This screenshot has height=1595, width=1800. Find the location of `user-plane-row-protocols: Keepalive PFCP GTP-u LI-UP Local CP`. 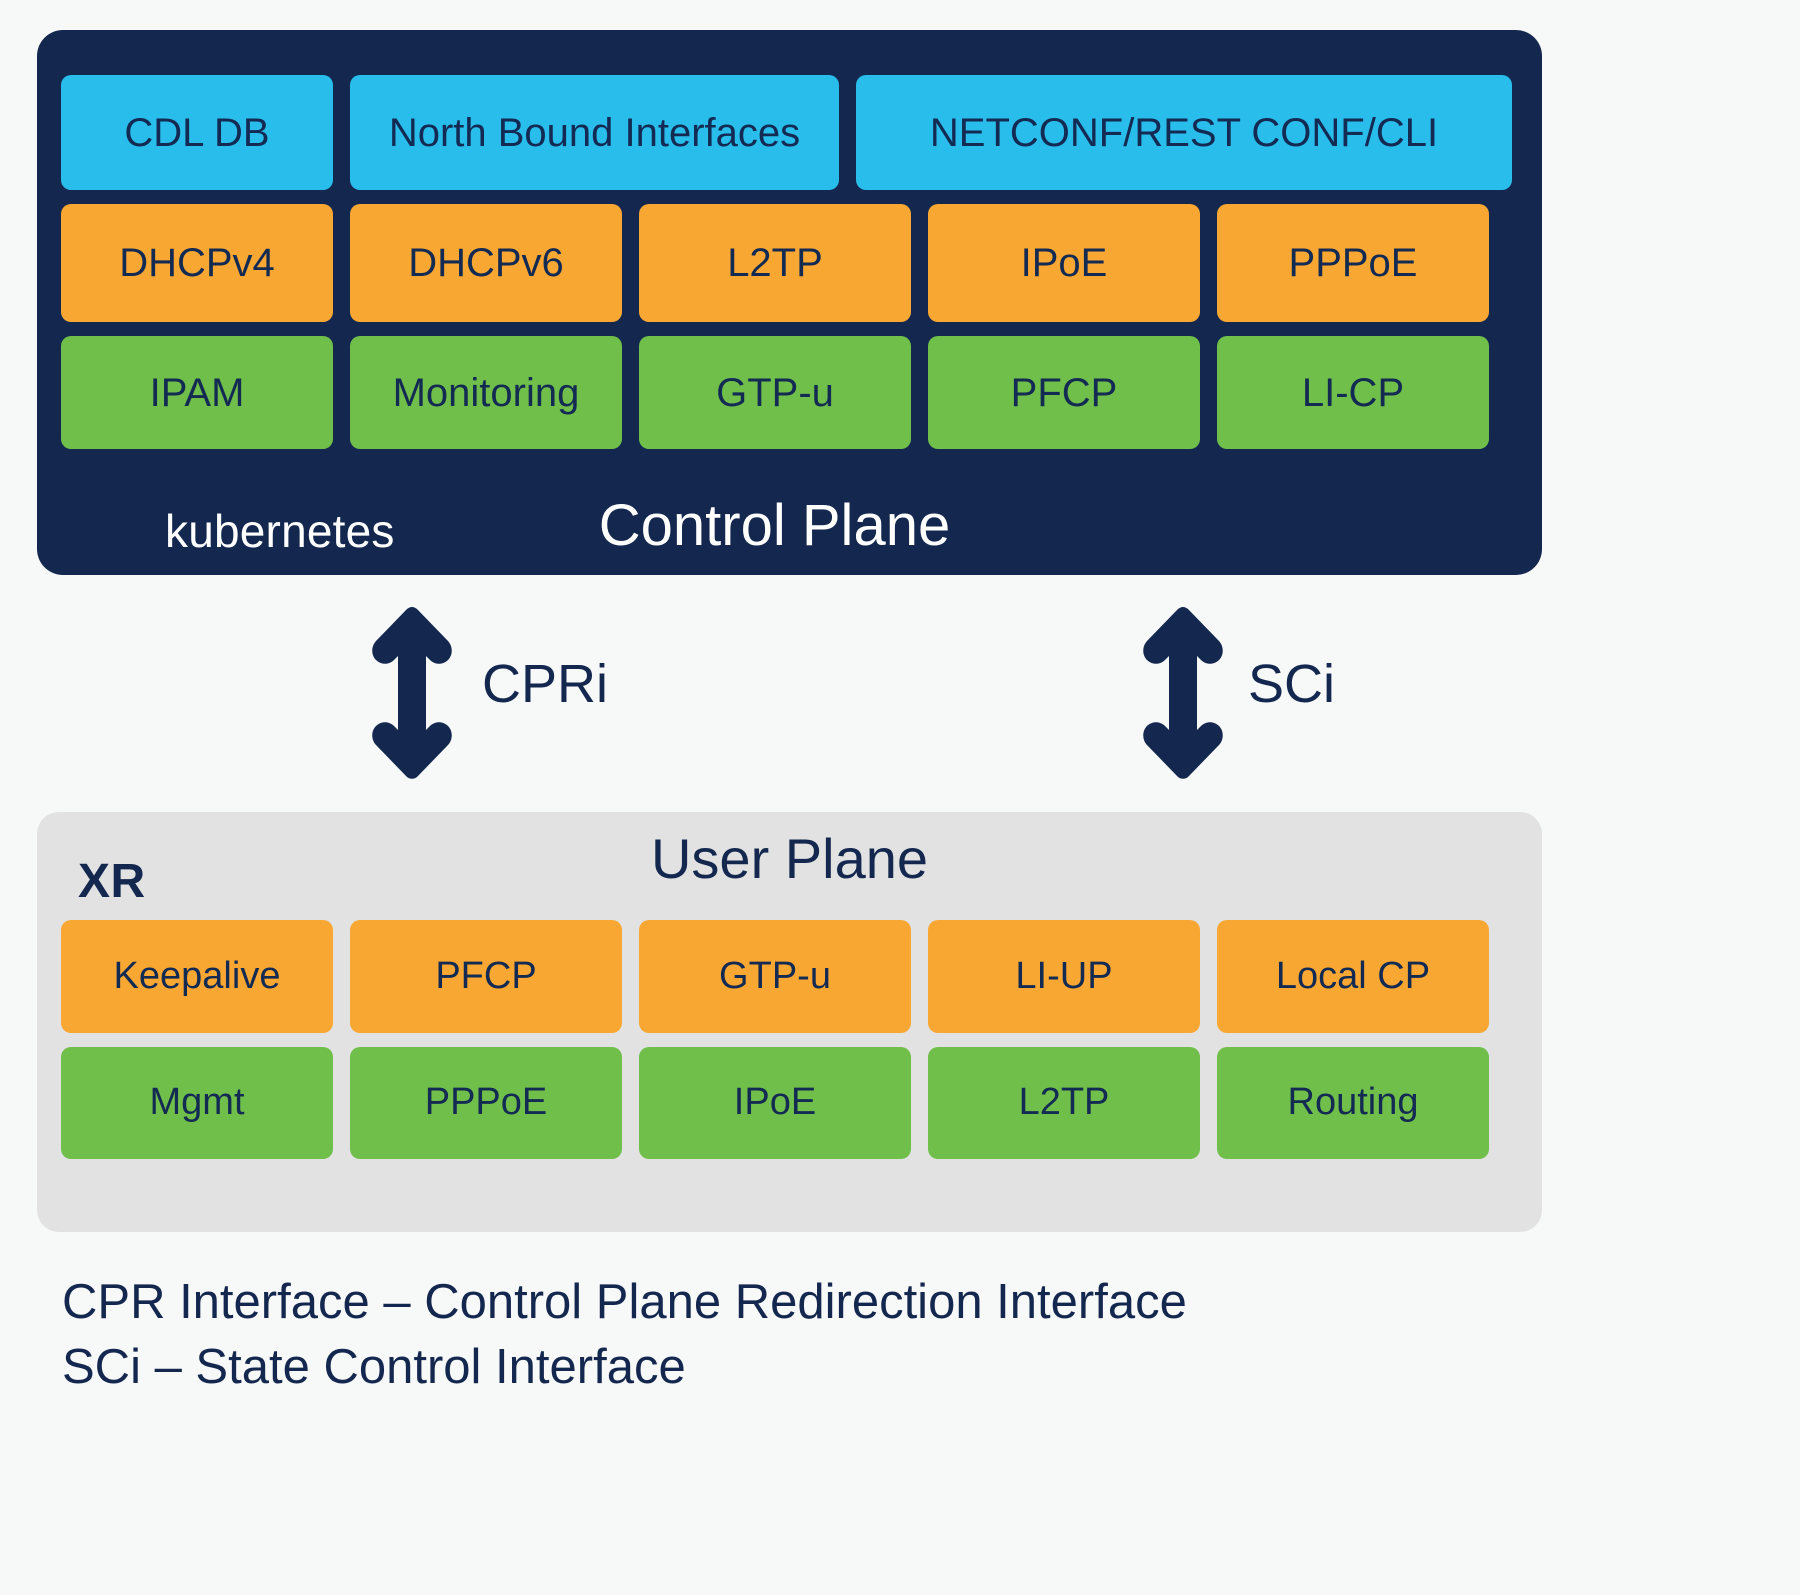

user-plane-row-protocols: Keepalive PFCP GTP-u LI-UP Local CP is located at coordinates (789, 976).